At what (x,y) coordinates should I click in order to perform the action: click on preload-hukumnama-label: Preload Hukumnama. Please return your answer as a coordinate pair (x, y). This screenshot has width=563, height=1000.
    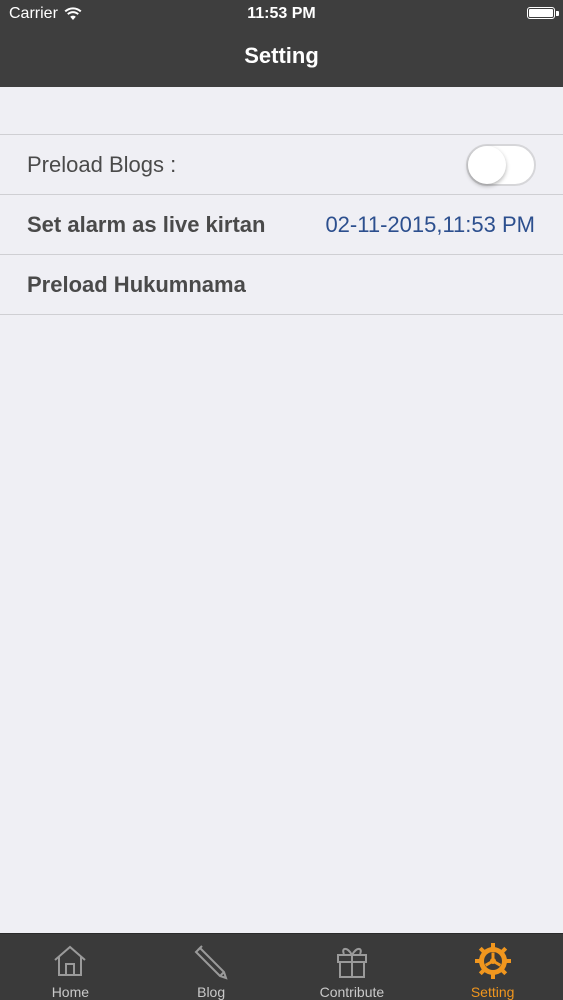
    Looking at the image, I should click on (136, 284).